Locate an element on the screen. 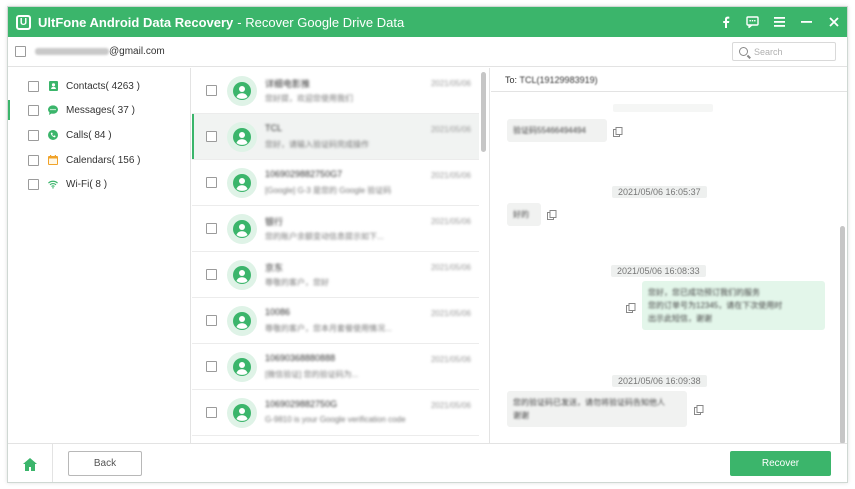 Image resolution: width=855 pixels, height=489 pixels. category-messages: Messages( 37 ) is located at coordinates (99, 110).